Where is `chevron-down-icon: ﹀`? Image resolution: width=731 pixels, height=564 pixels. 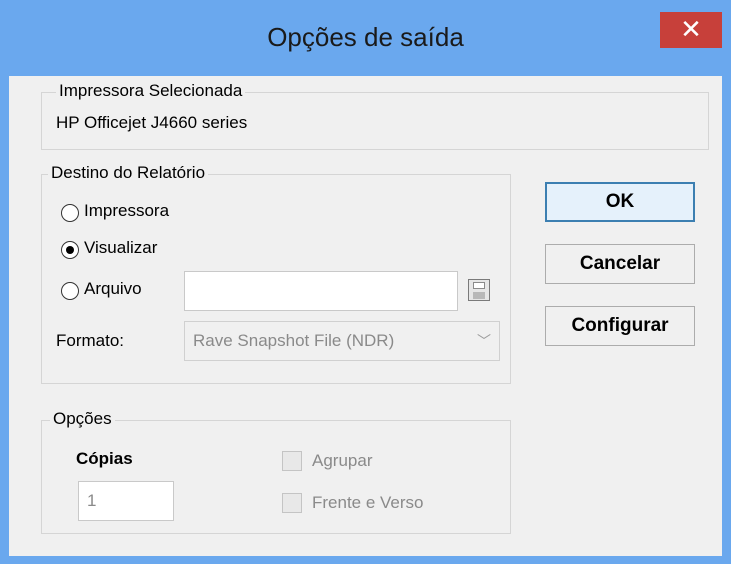 chevron-down-icon: ﹀ is located at coordinates (484, 341).